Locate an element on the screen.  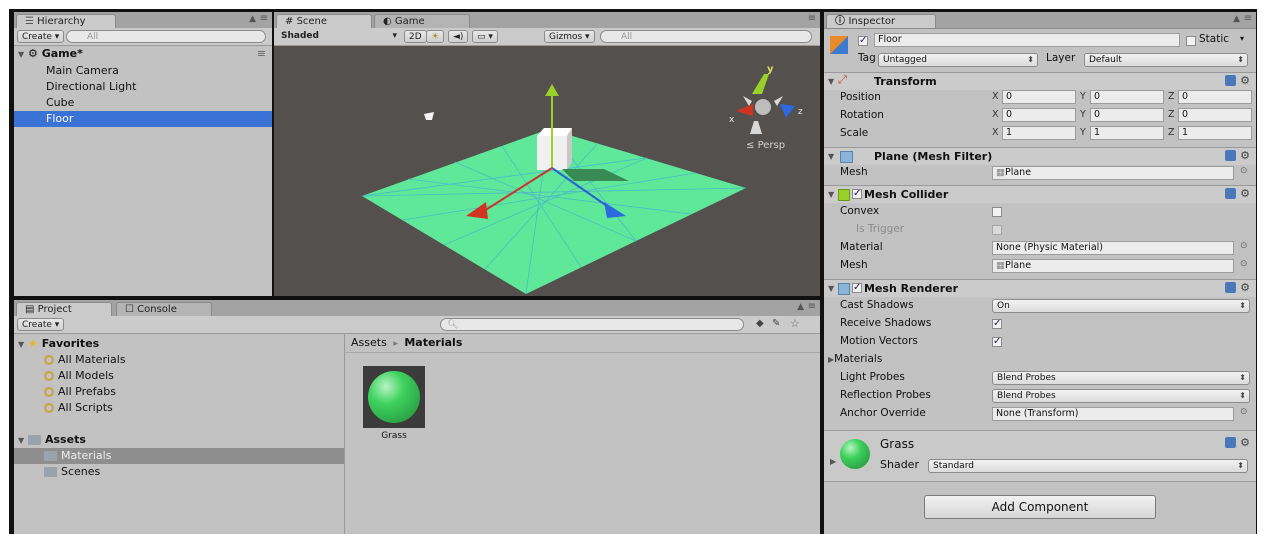
active-checkbox: ✓ is located at coordinates (863, 41).